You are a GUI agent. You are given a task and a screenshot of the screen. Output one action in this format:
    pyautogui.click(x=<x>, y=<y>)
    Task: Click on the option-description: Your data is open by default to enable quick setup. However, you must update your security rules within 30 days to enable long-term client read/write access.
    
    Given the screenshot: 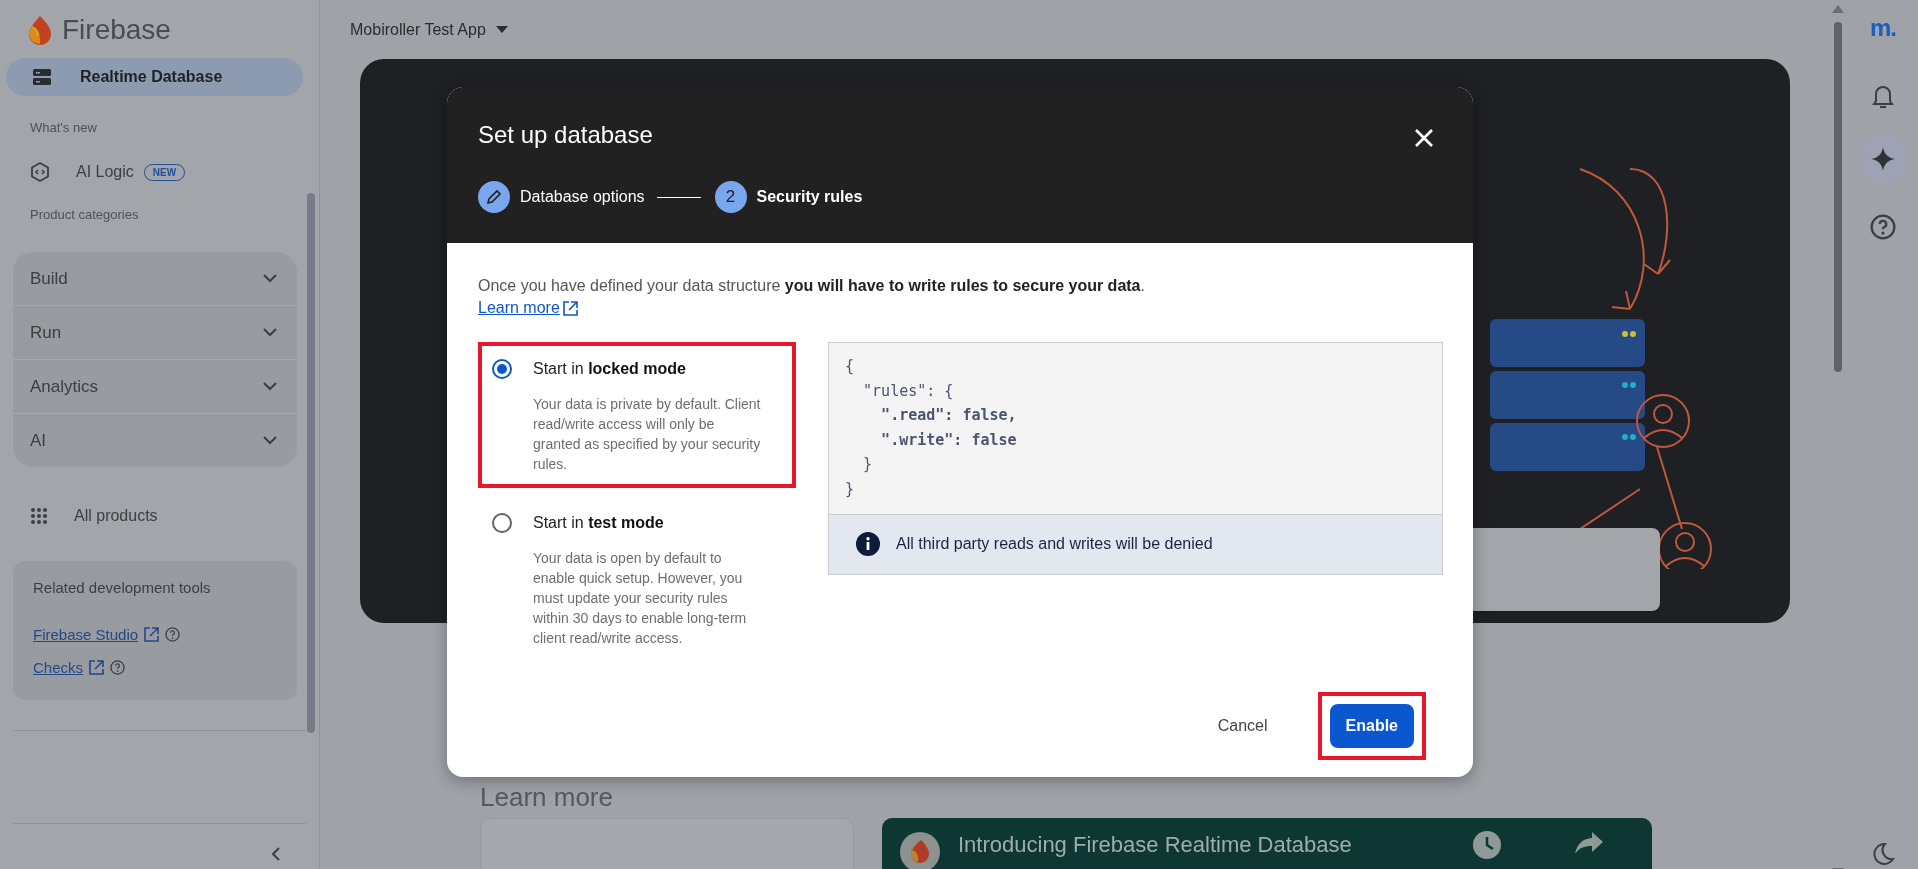 What is the action you would take?
    pyautogui.click(x=640, y=598)
    